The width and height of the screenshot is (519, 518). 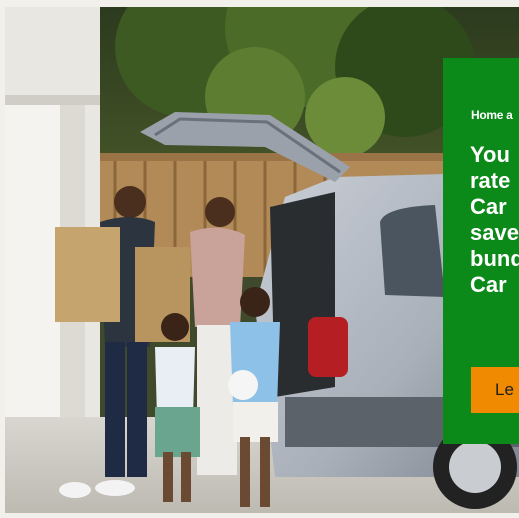 I want to click on promo-panel: Home a You rate Car save bund Car Le, so click(x=481, y=251).